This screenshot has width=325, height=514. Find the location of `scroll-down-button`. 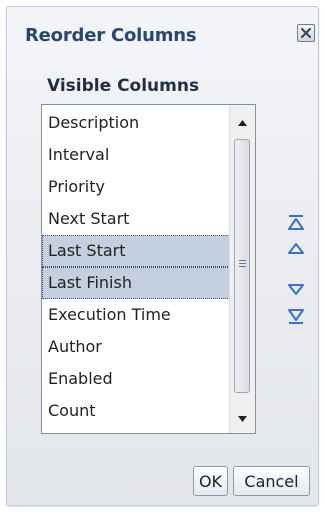

scroll-down-button is located at coordinates (242, 419).